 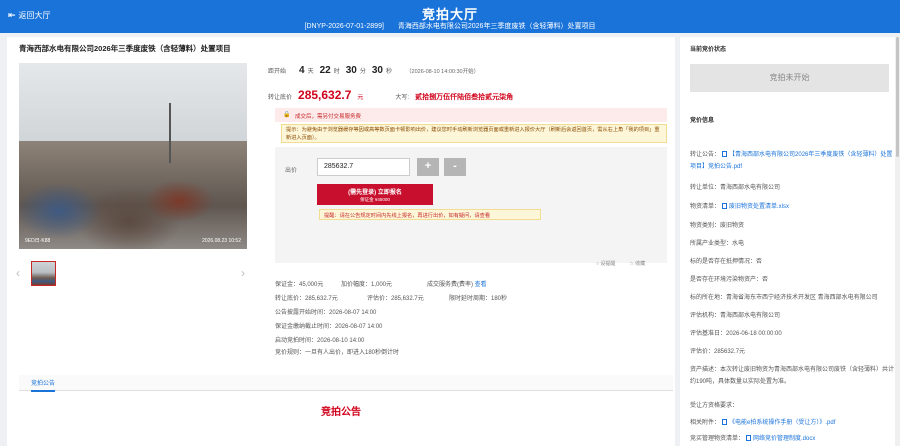 I want to click on photo-thumbnail, so click(x=43, y=273).